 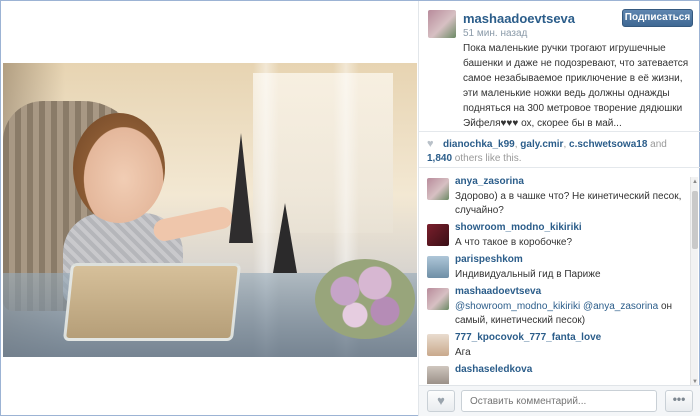 I want to click on likes-suffix: others like this., so click(x=487, y=158).